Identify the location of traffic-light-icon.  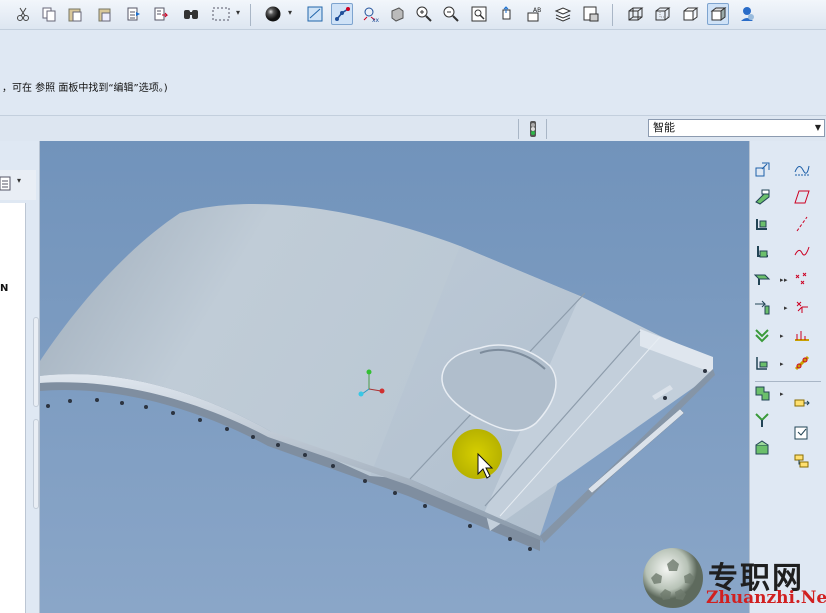
(533, 131).